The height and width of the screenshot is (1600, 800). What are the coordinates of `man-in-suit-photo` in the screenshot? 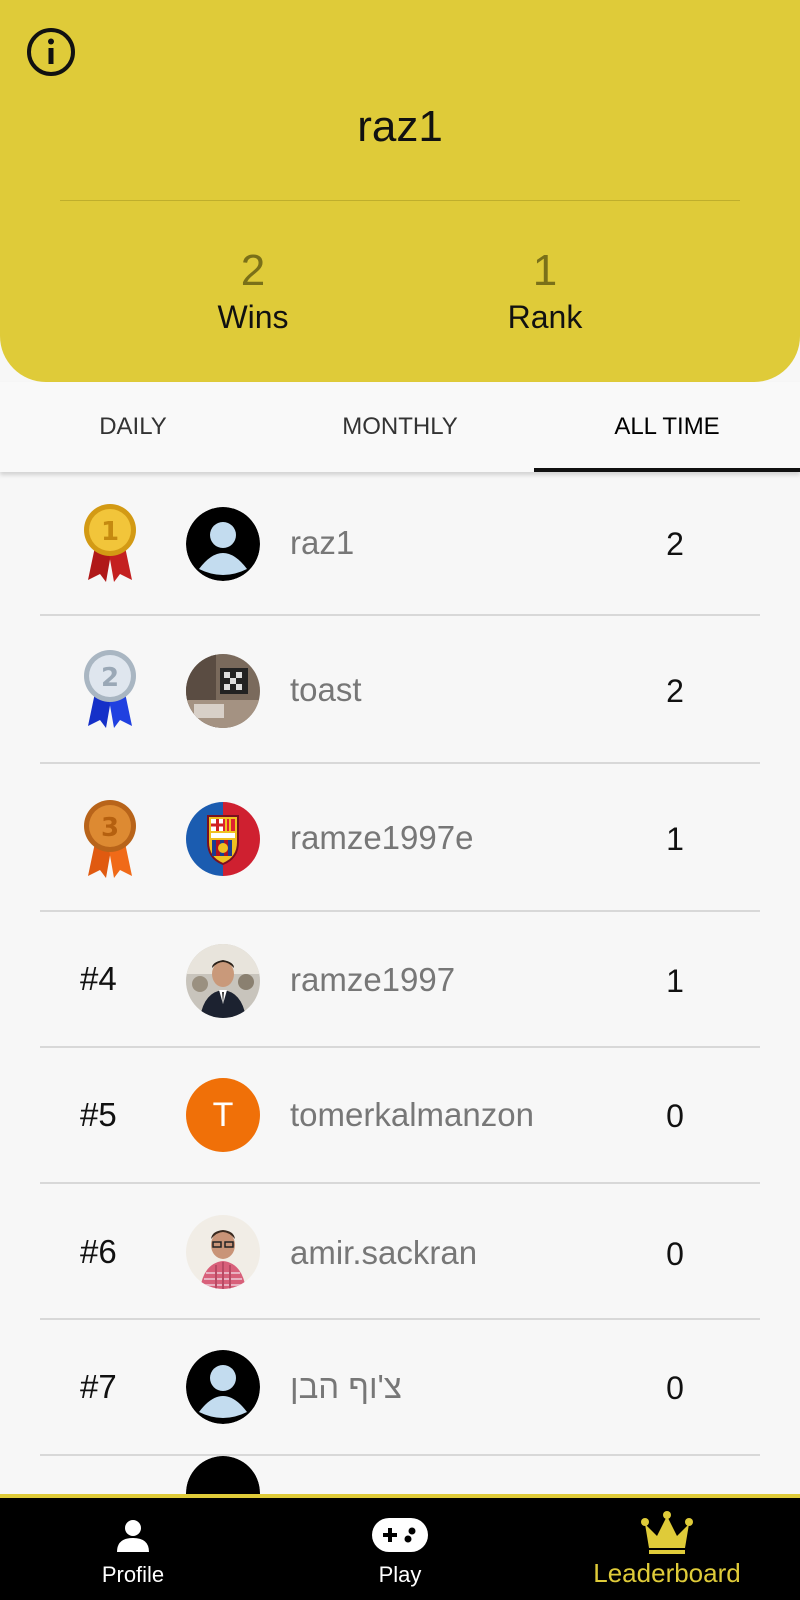 It's located at (223, 981).